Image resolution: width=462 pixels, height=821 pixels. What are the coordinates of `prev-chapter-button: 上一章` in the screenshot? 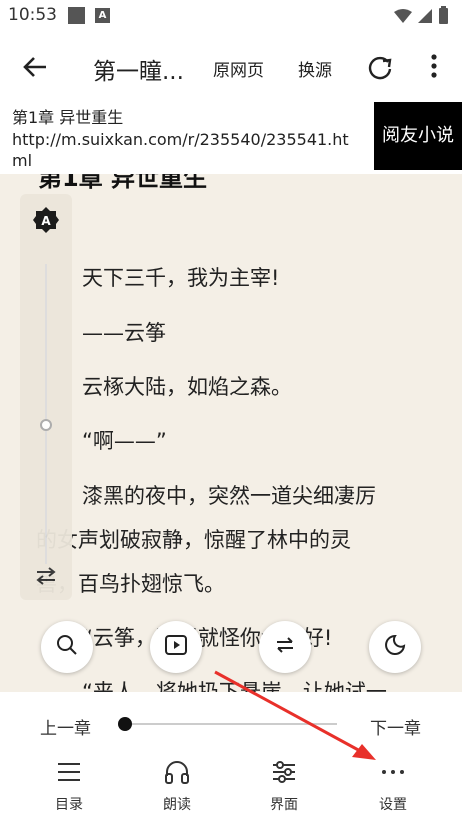 It's located at (65, 726).